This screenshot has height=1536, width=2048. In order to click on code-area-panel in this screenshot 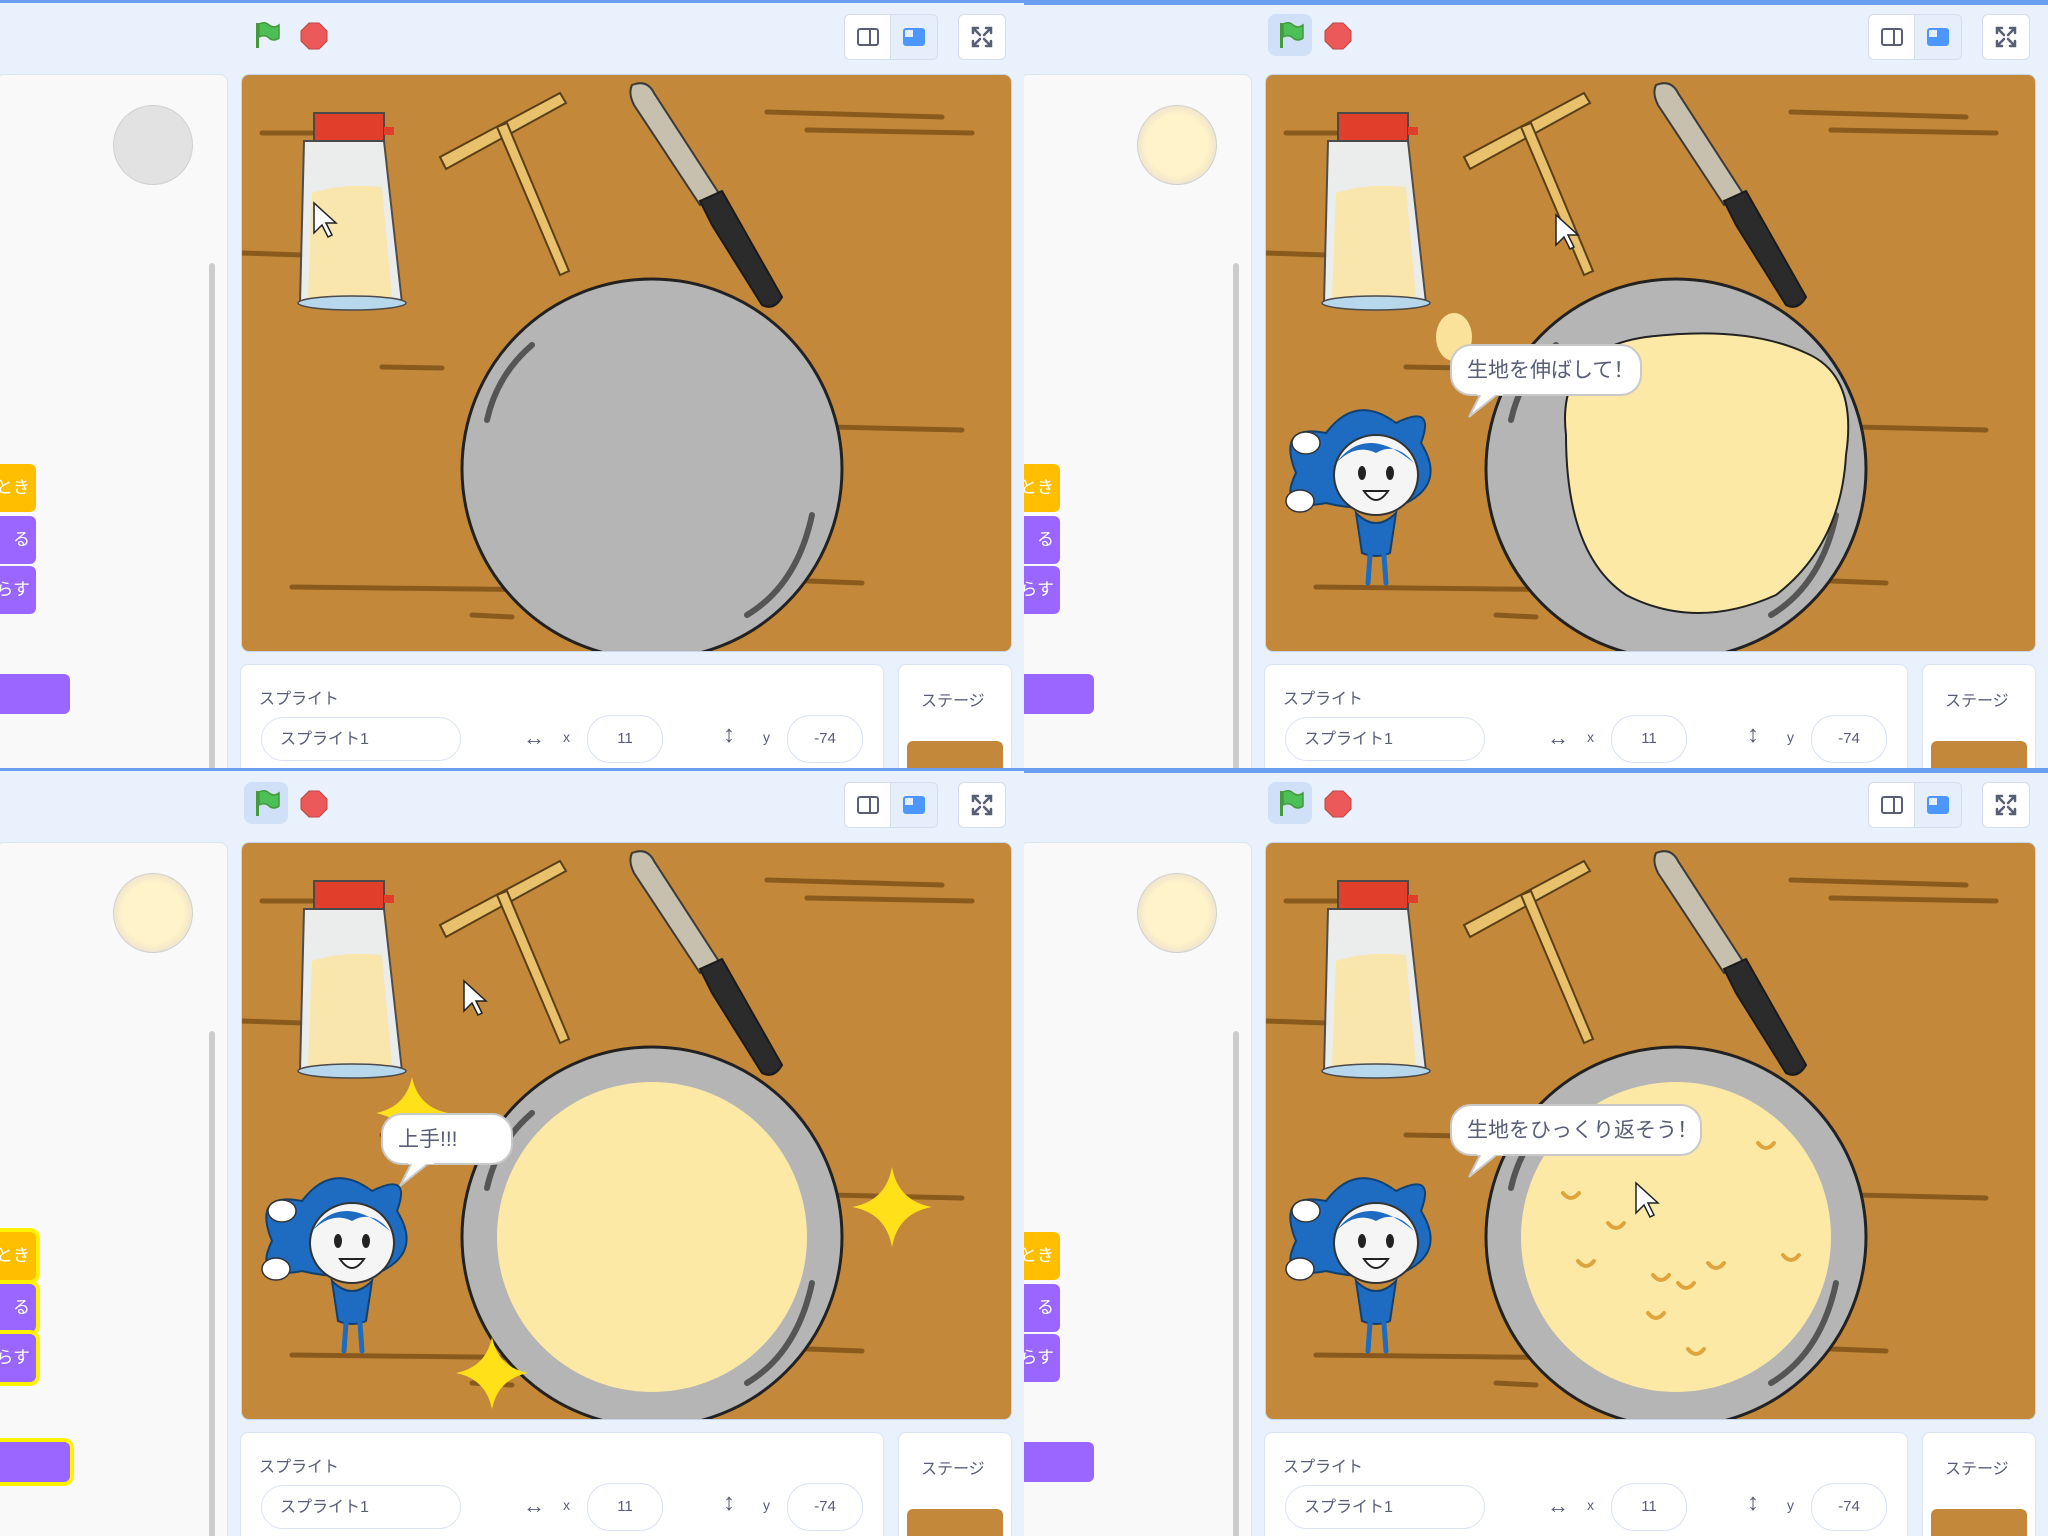, I will do `click(1138, 1189)`.